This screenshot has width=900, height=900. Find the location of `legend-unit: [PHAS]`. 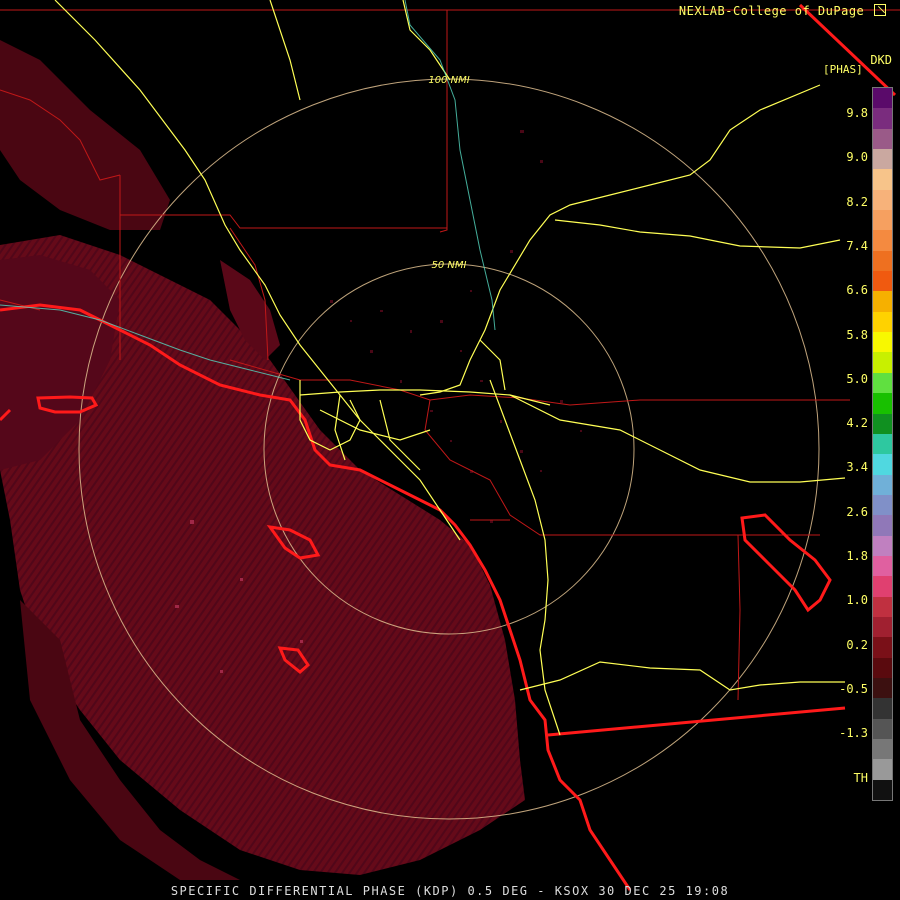

legend-unit: [PHAS] is located at coordinates (843, 69).